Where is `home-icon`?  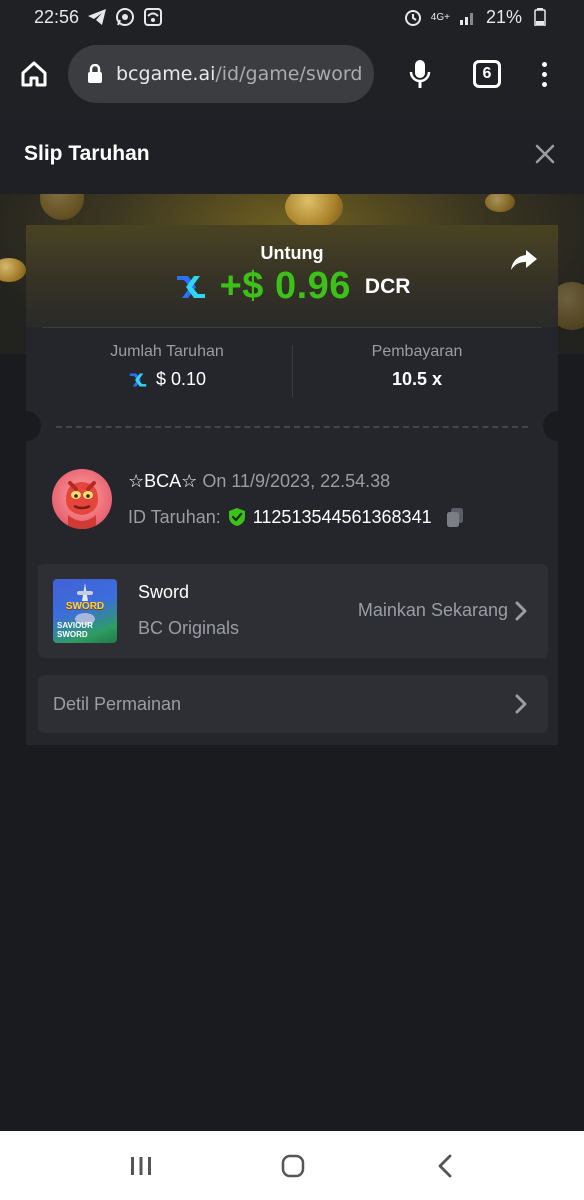 home-icon is located at coordinates (34, 74).